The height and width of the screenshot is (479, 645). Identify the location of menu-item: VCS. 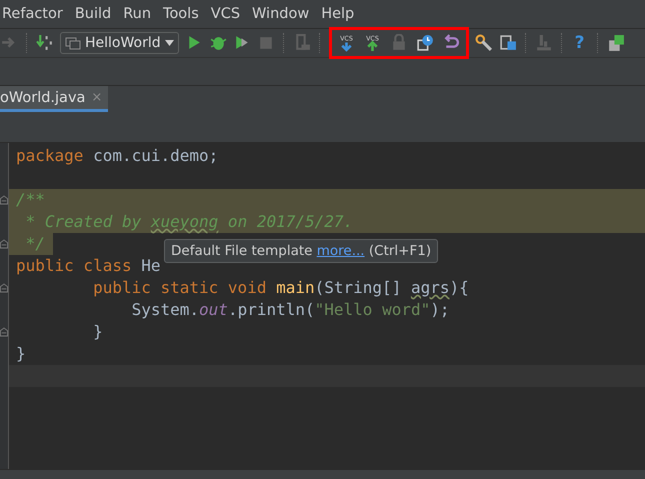
(225, 14).